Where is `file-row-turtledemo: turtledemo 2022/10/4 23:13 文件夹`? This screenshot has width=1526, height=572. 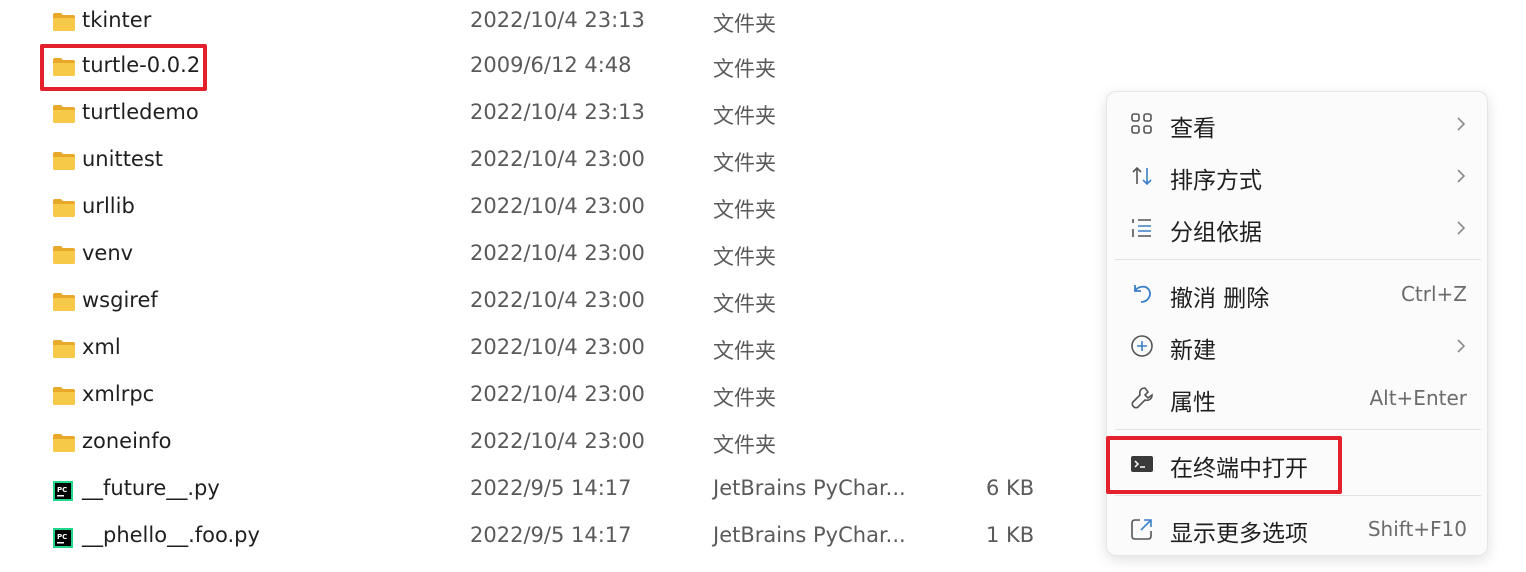 file-row-turtledemo: turtledemo 2022/10/4 23:13 文件夹 is located at coordinates (550, 115).